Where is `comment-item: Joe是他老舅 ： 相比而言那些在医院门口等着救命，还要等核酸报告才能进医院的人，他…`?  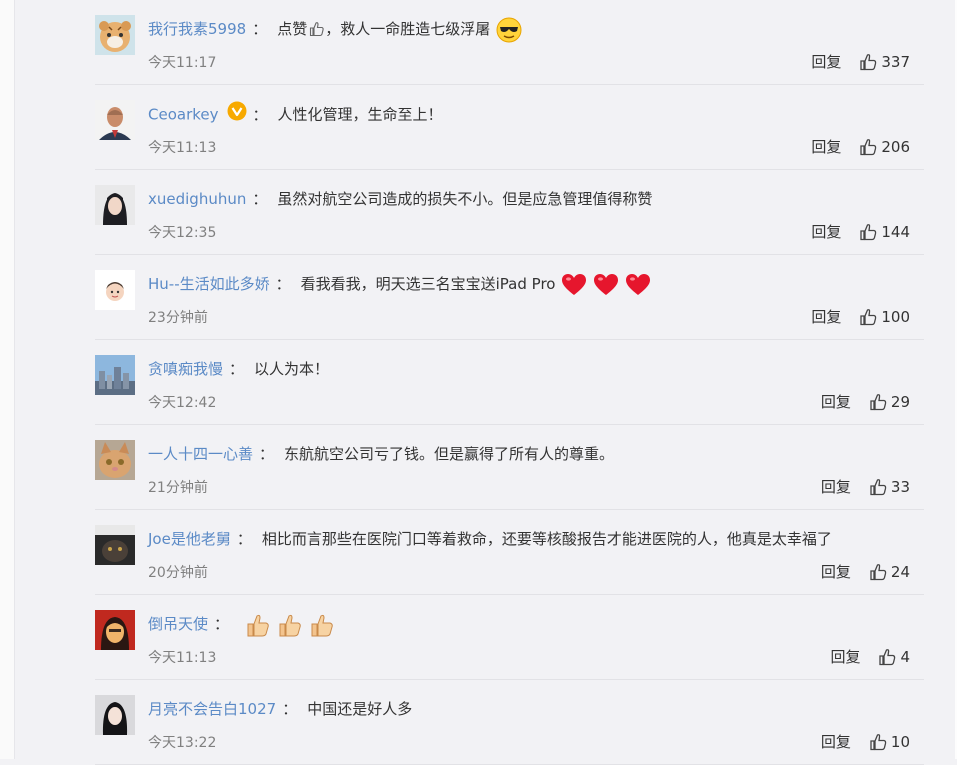 comment-item: Joe是他老舅 ： 相比而言那些在医院门口等着救命，还要等核酸报告才能进医院的人，他… is located at coordinates (509, 552).